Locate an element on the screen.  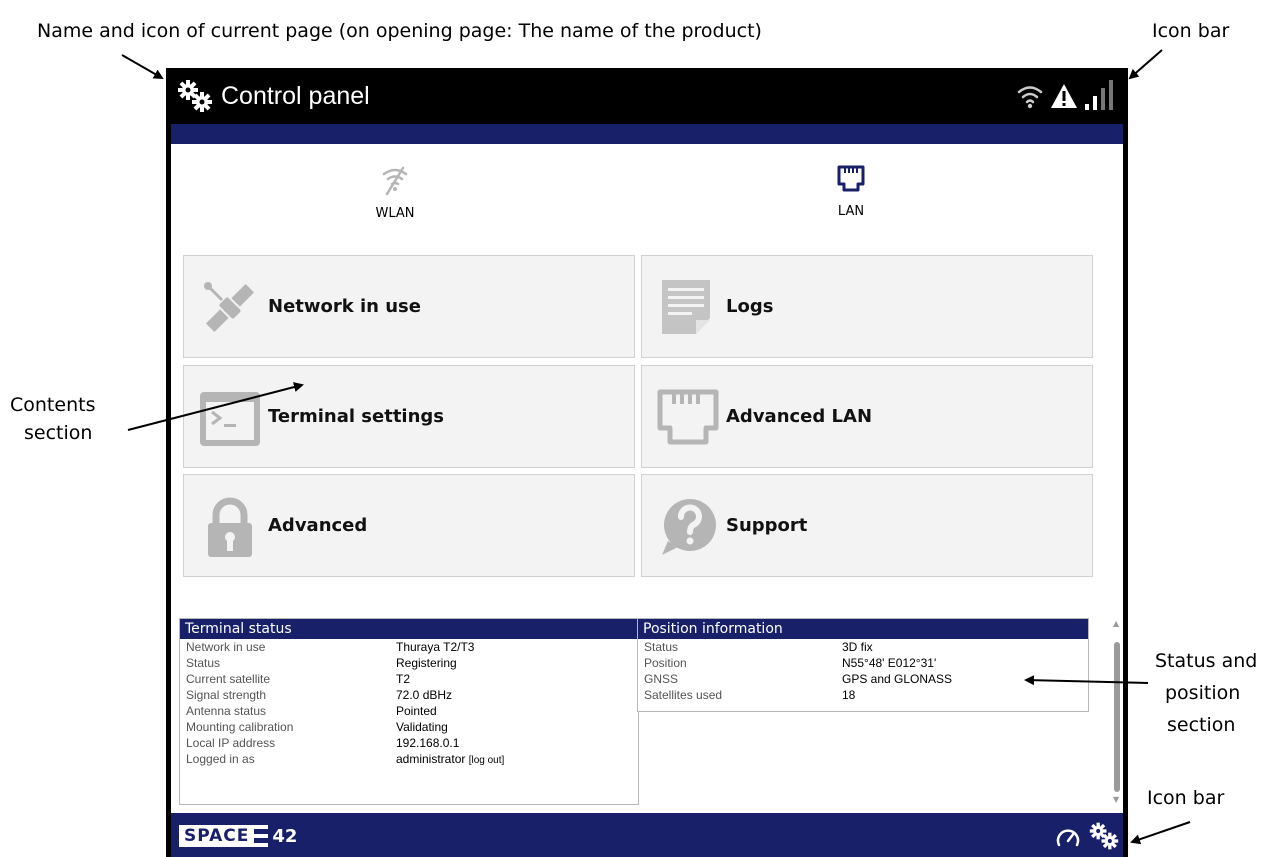
tile-label: Advanced is located at coordinates (318, 525).